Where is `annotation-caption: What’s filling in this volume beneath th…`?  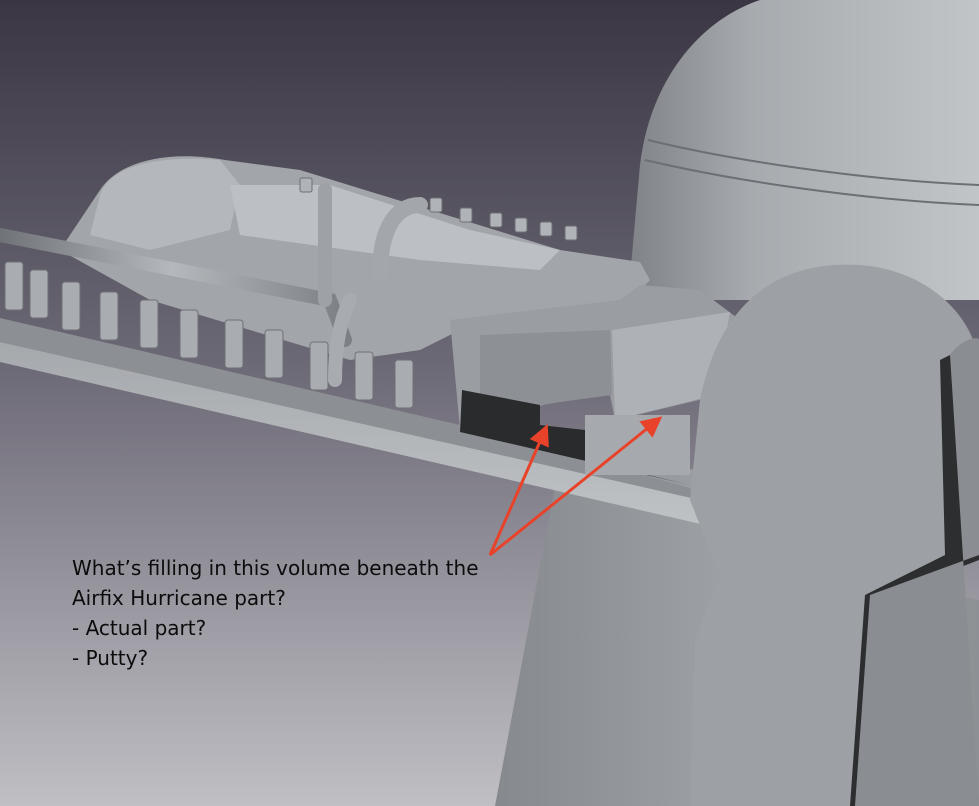
annotation-caption: What’s filling in this volume beneath th… is located at coordinates (287, 613).